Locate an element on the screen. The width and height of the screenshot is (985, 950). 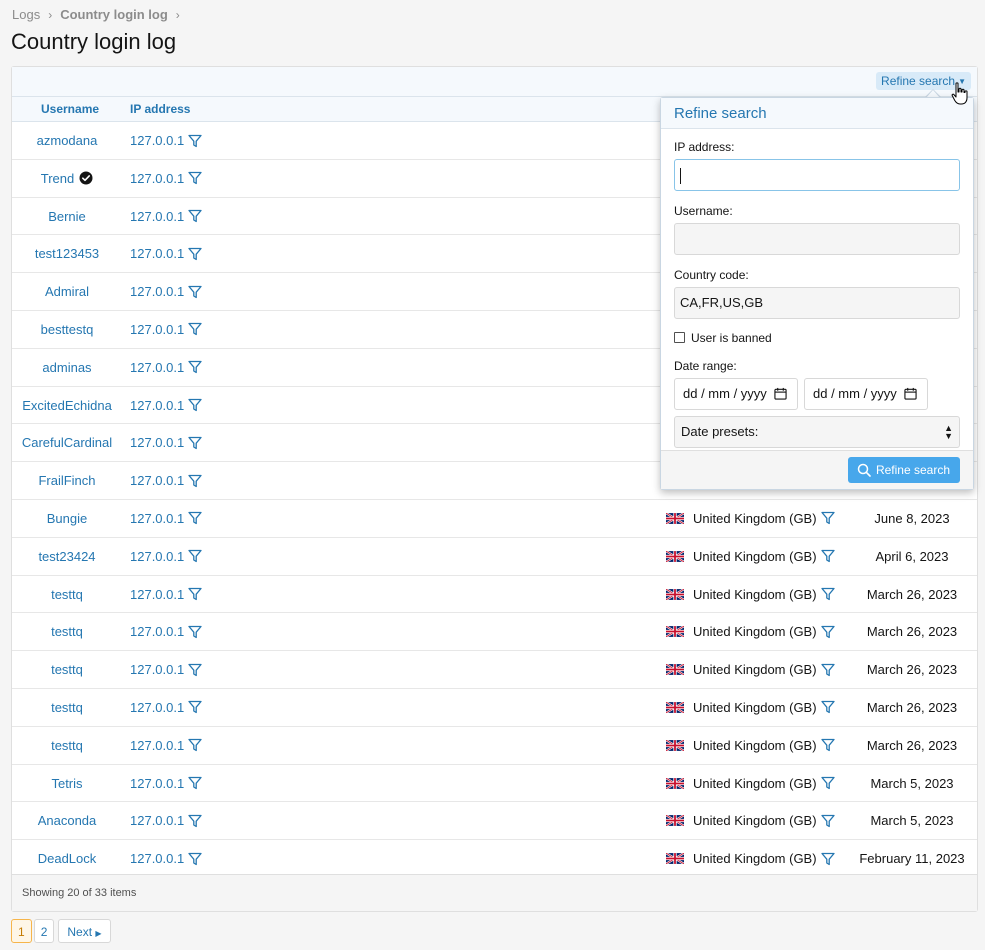
refine-search-submit-button: Refine search is located at coordinates (903, 470).